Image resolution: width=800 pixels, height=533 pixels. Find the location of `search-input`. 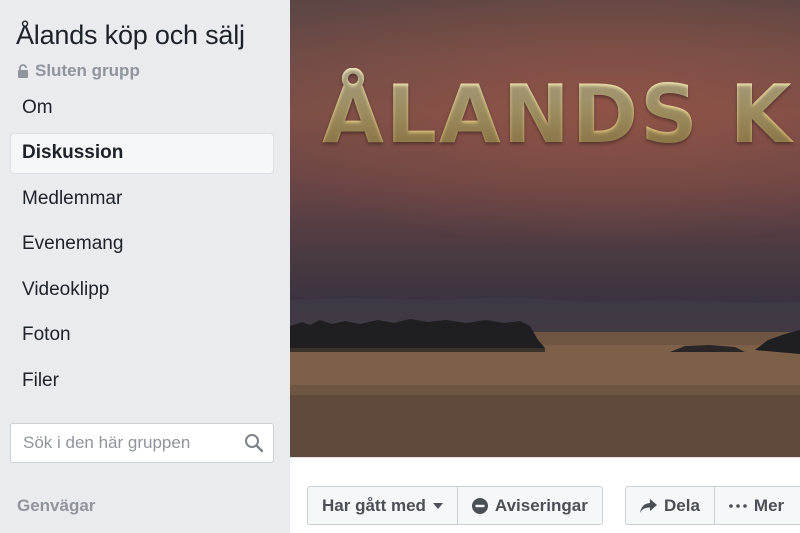

search-input is located at coordinates (133, 443).